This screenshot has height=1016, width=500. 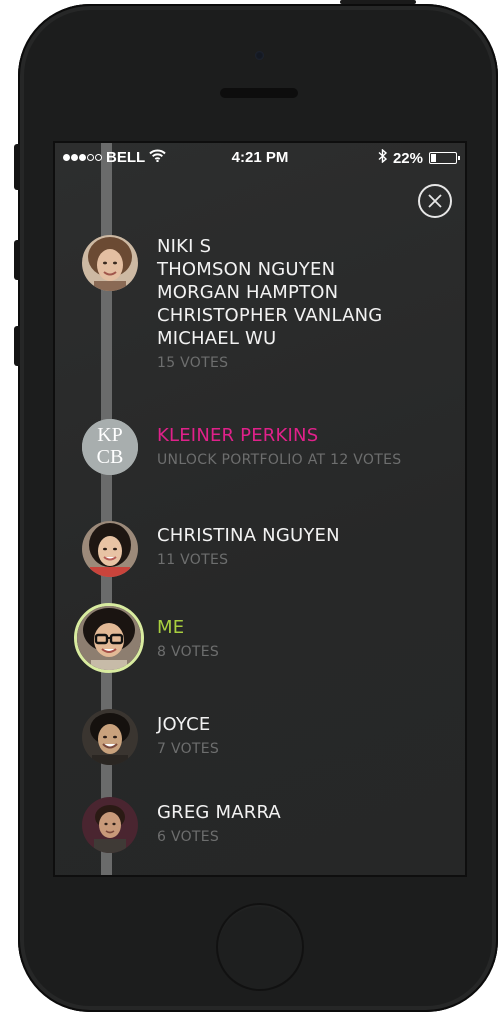 I want to click on volume-down-button, so click(x=17, y=346).